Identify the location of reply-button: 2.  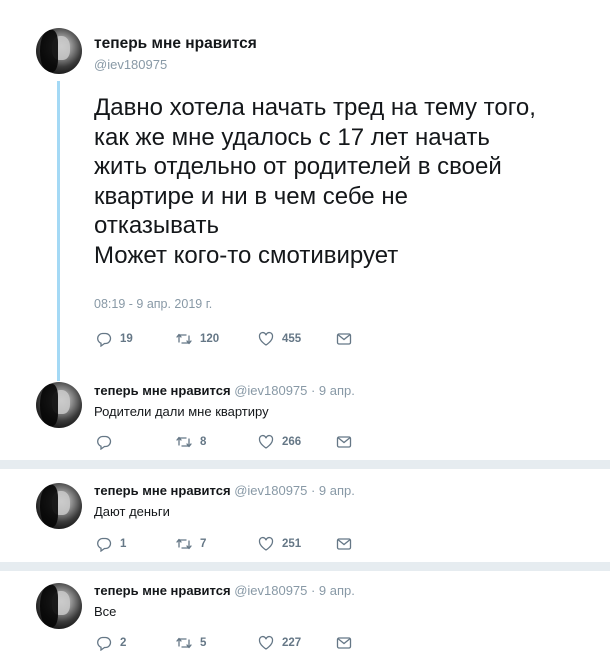
(111, 643).